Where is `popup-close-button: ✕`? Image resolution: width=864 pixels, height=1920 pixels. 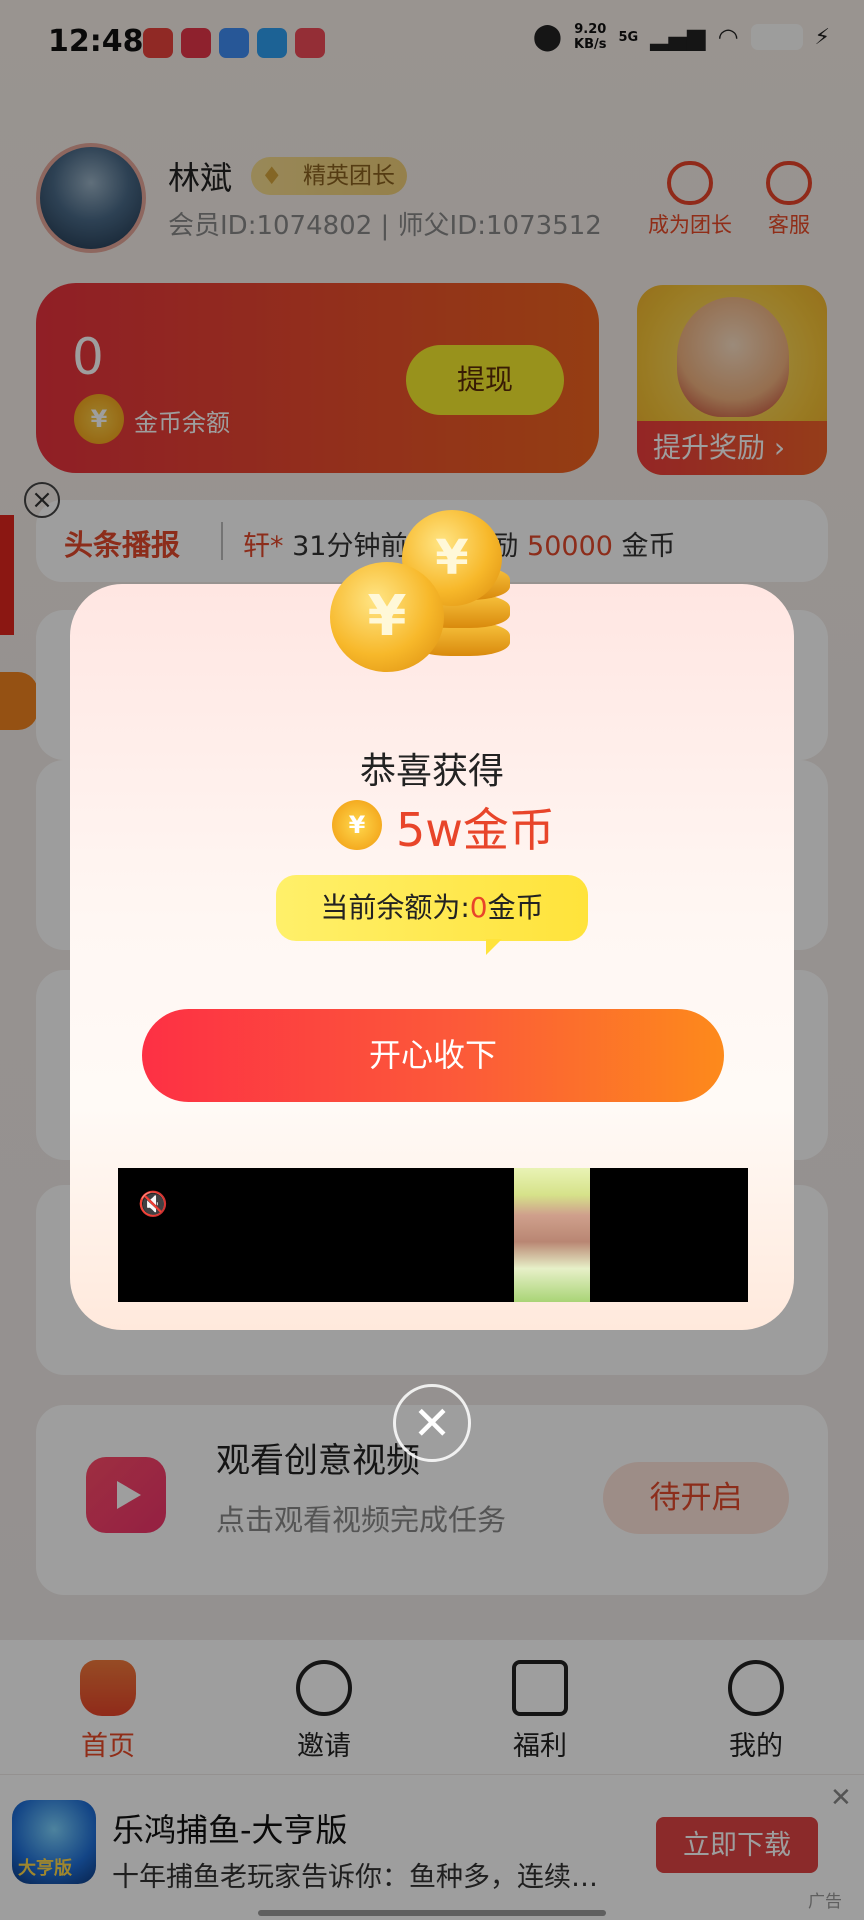
popup-close-button: ✕ is located at coordinates (432, 1423).